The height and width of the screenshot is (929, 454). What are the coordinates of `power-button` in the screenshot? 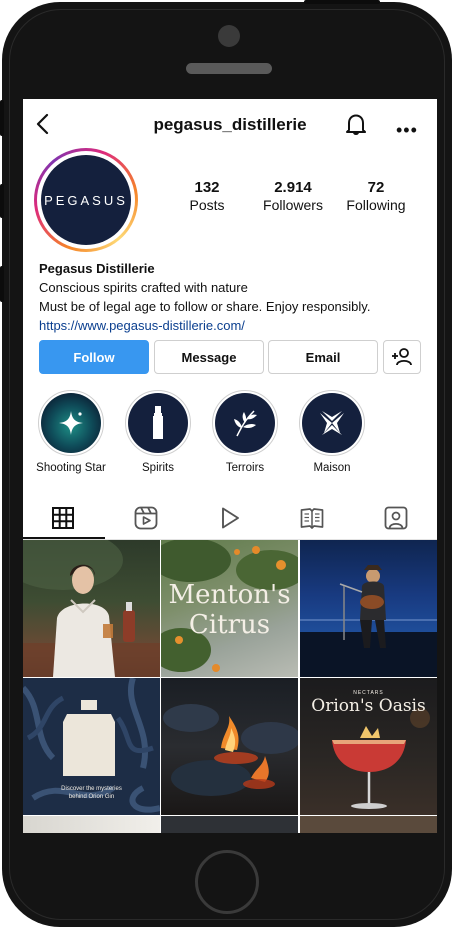 It's located at (342, 2).